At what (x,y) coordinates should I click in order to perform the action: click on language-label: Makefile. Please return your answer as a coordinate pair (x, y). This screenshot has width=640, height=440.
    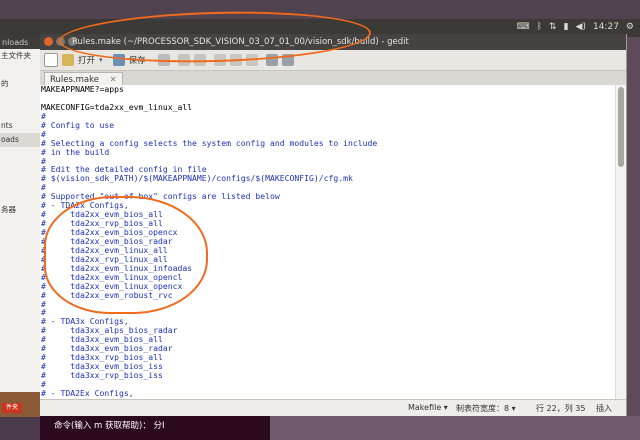
    Looking at the image, I should click on (425, 407).